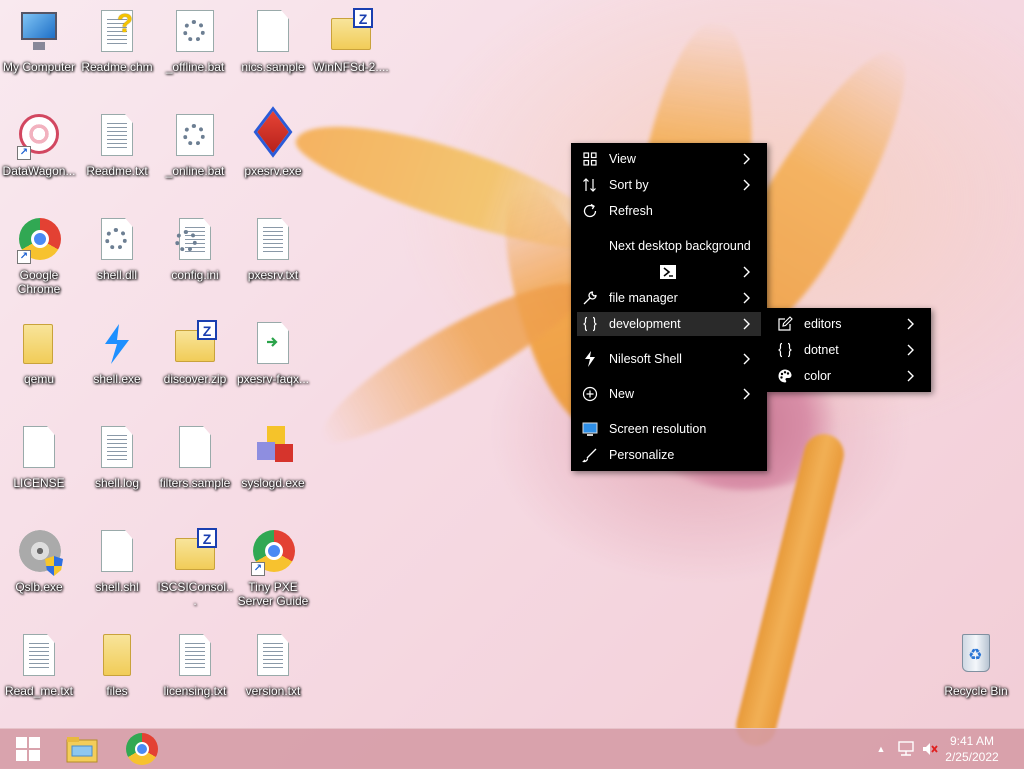 The image size is (1024, 769). What do you see at coordinates (273, 41) in the screenshot?
I see `desktop-icon-nics-sample: nics.sample` at bounding box center [273, 41].